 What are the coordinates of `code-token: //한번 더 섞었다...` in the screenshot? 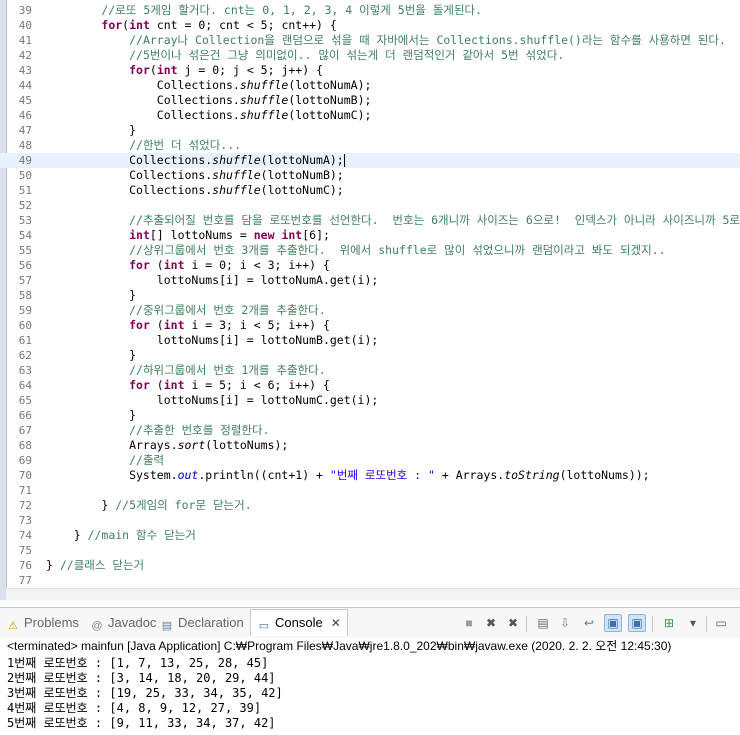 It's located at (185, 145).